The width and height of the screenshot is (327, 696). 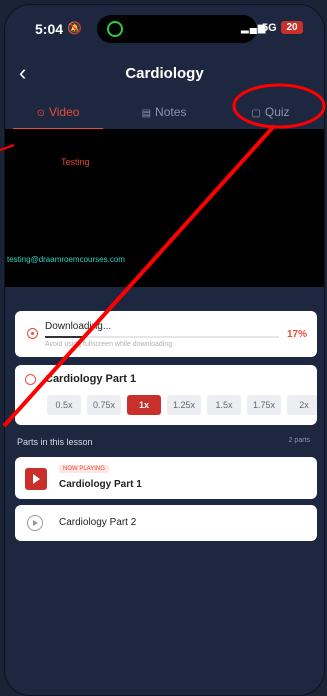 What do you see at coordinates (292, 27) in the screenshot?
I see `battery-icon: 20` at bounding box center [292, 27].